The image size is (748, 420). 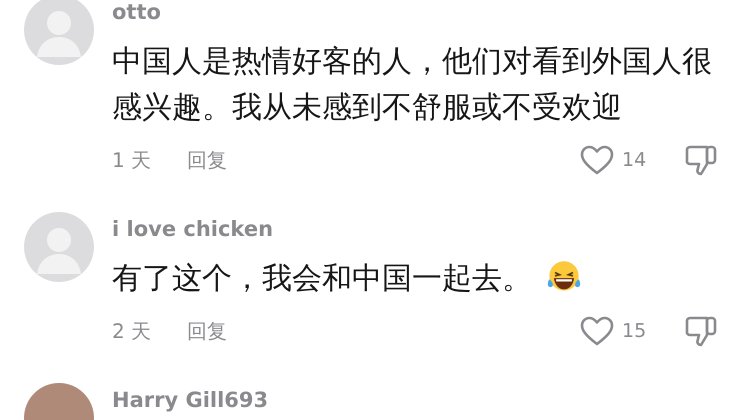 What do you see at coordinates (634, 160) in the screenshot?
I see `like-count: 14` at bounding box center [634, 160].